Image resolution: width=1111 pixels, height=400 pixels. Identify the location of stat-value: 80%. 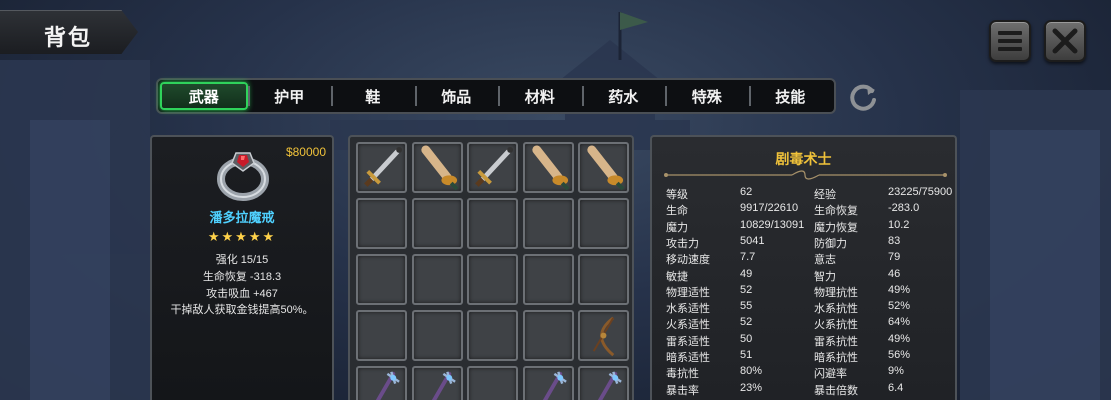
(751, 371).